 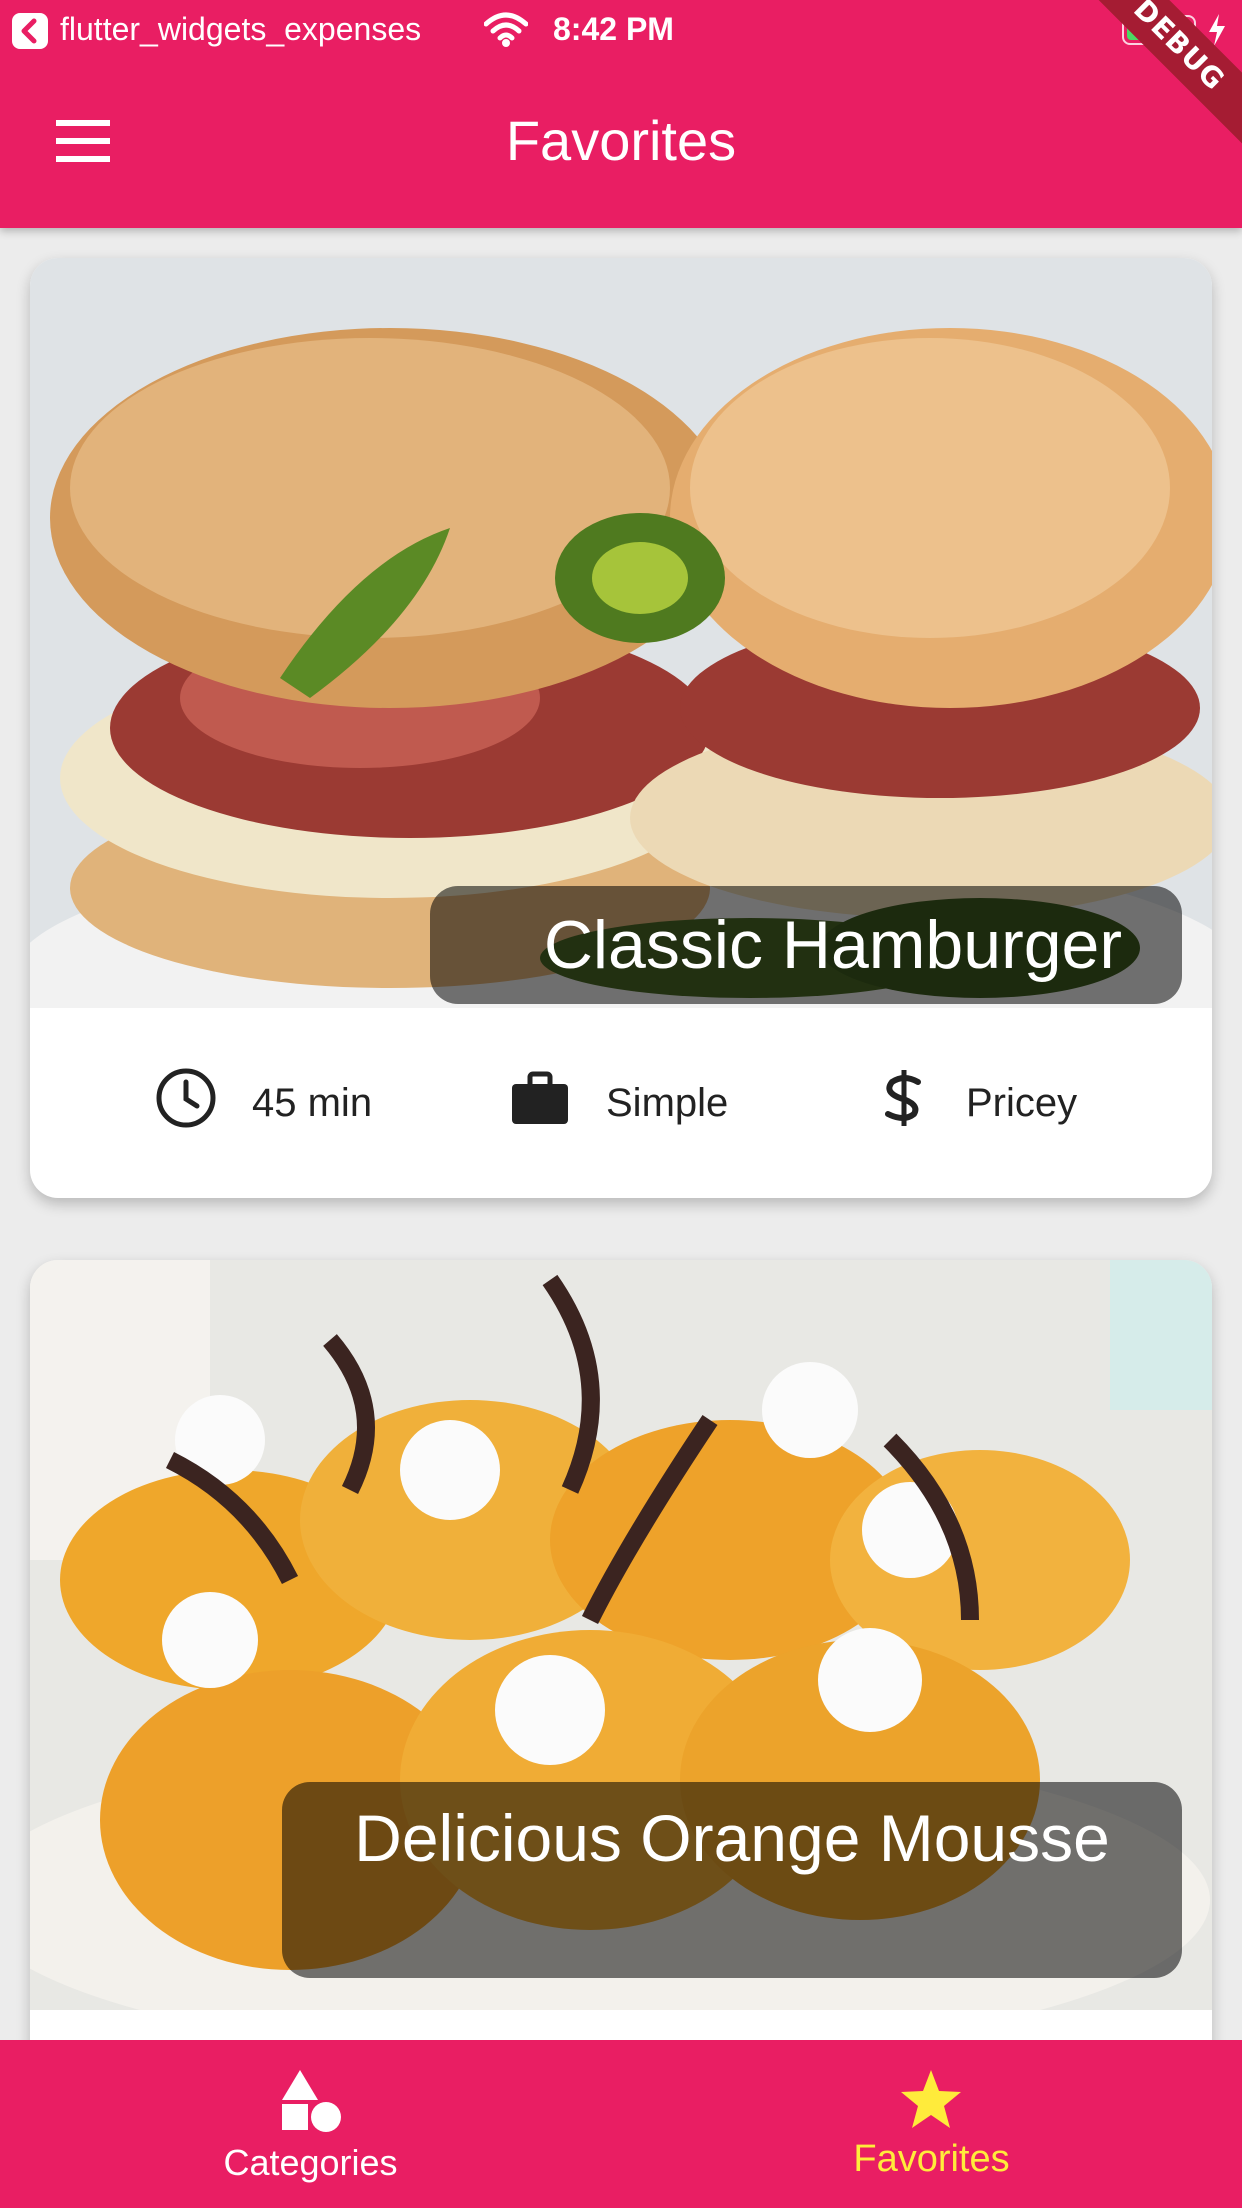 What do you see at coordinates (557, 1103) in the screenshot?
I see `briefcase-icon` at bounding box center [557, 1103].